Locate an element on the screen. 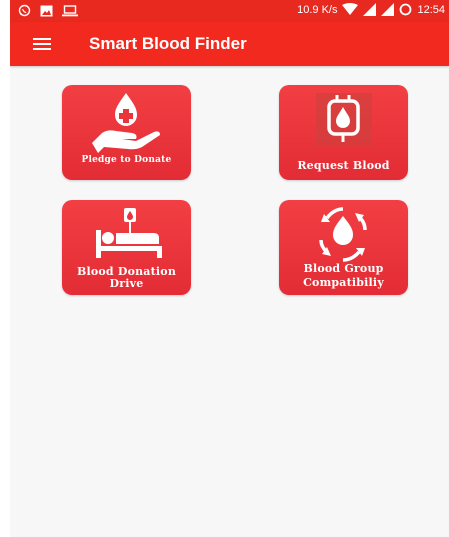  tile-label: Request Blood is located at coordinates (343, 165).